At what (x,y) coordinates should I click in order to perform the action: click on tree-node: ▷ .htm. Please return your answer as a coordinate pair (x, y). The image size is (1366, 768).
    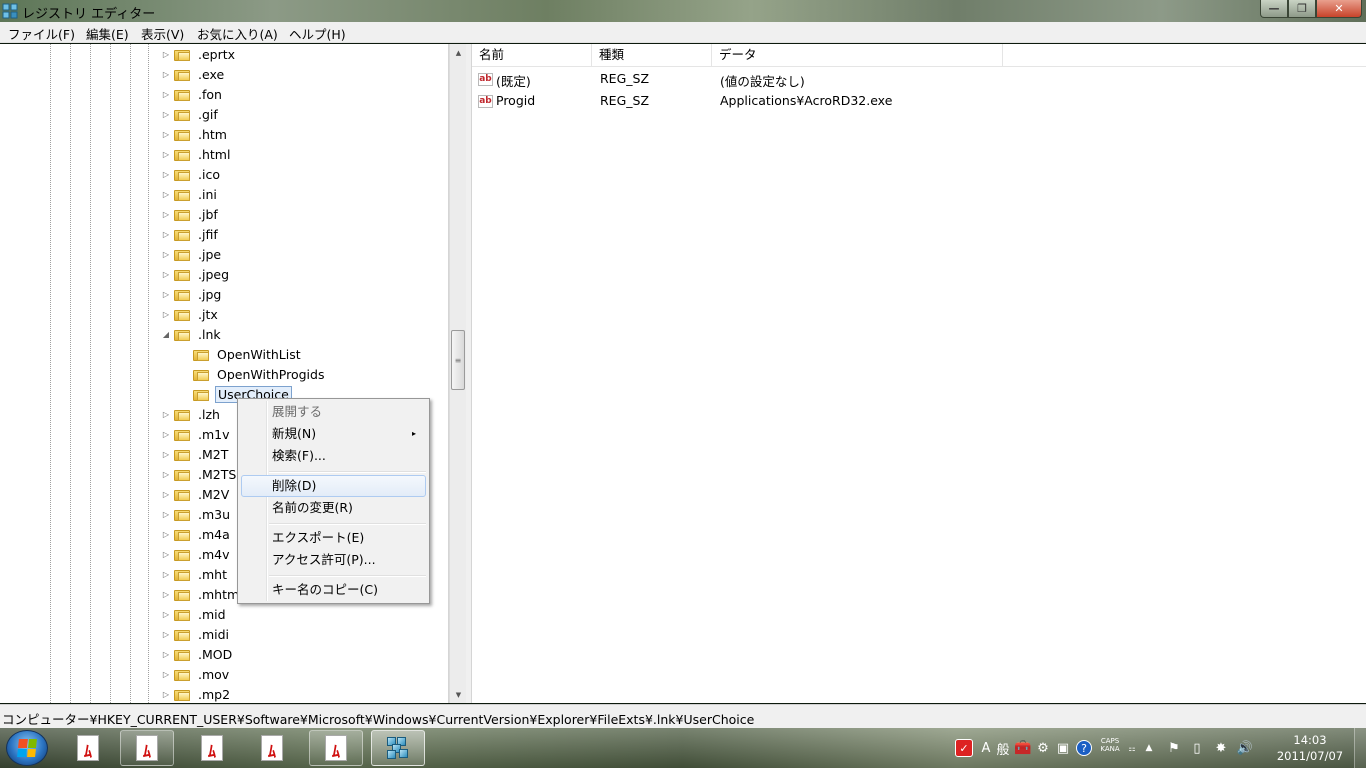
    Looking at the image, I should click on (195, 134).